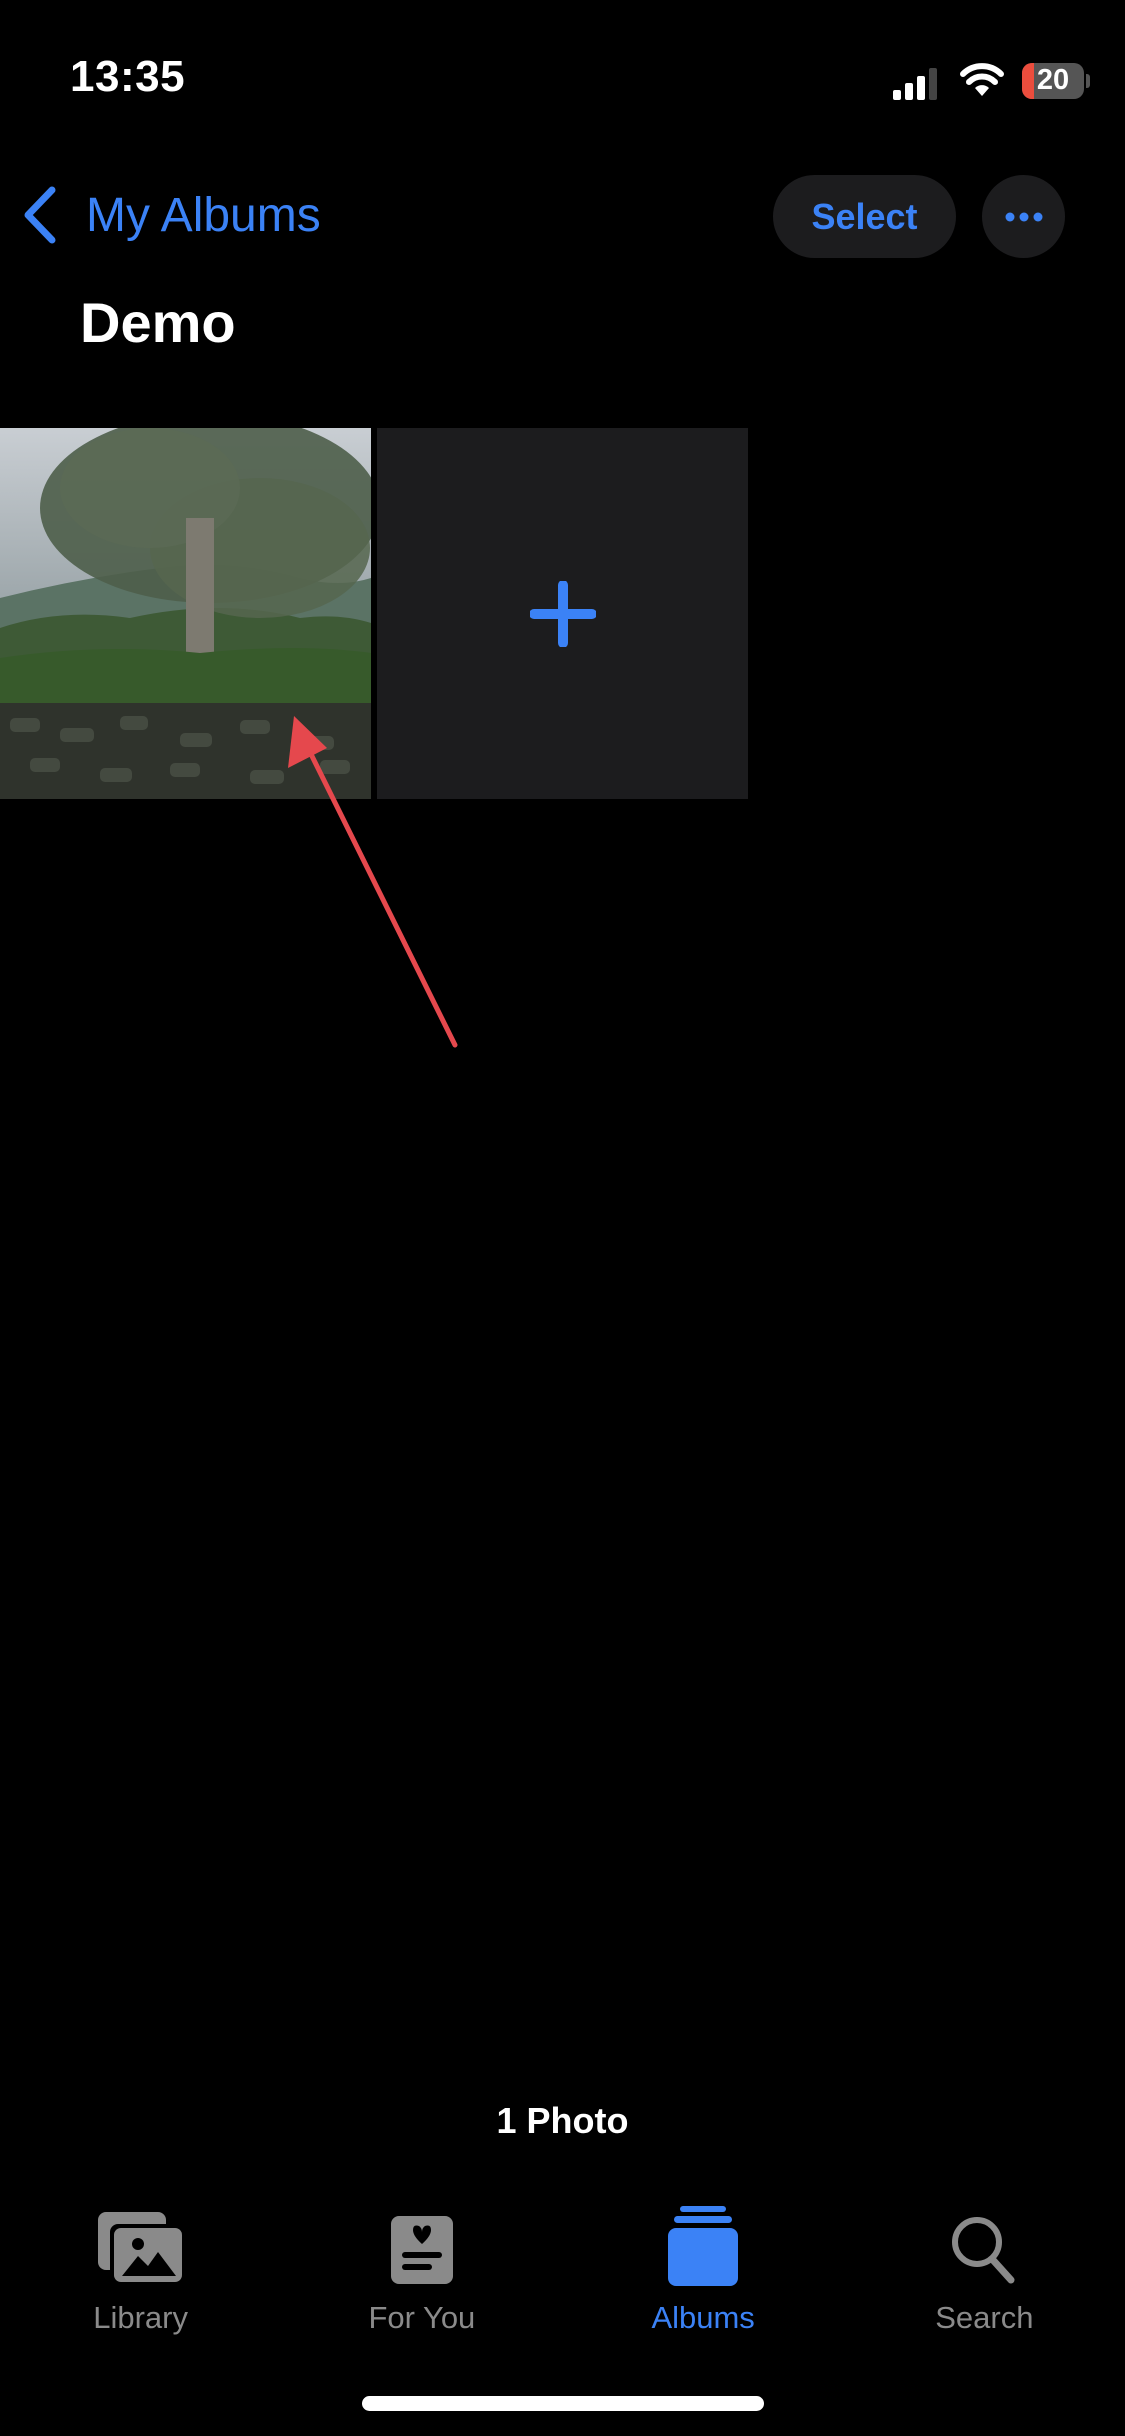  Describe the element at coordinates (864, 216) in the screenshot. I see `select-button: Select` at that location.